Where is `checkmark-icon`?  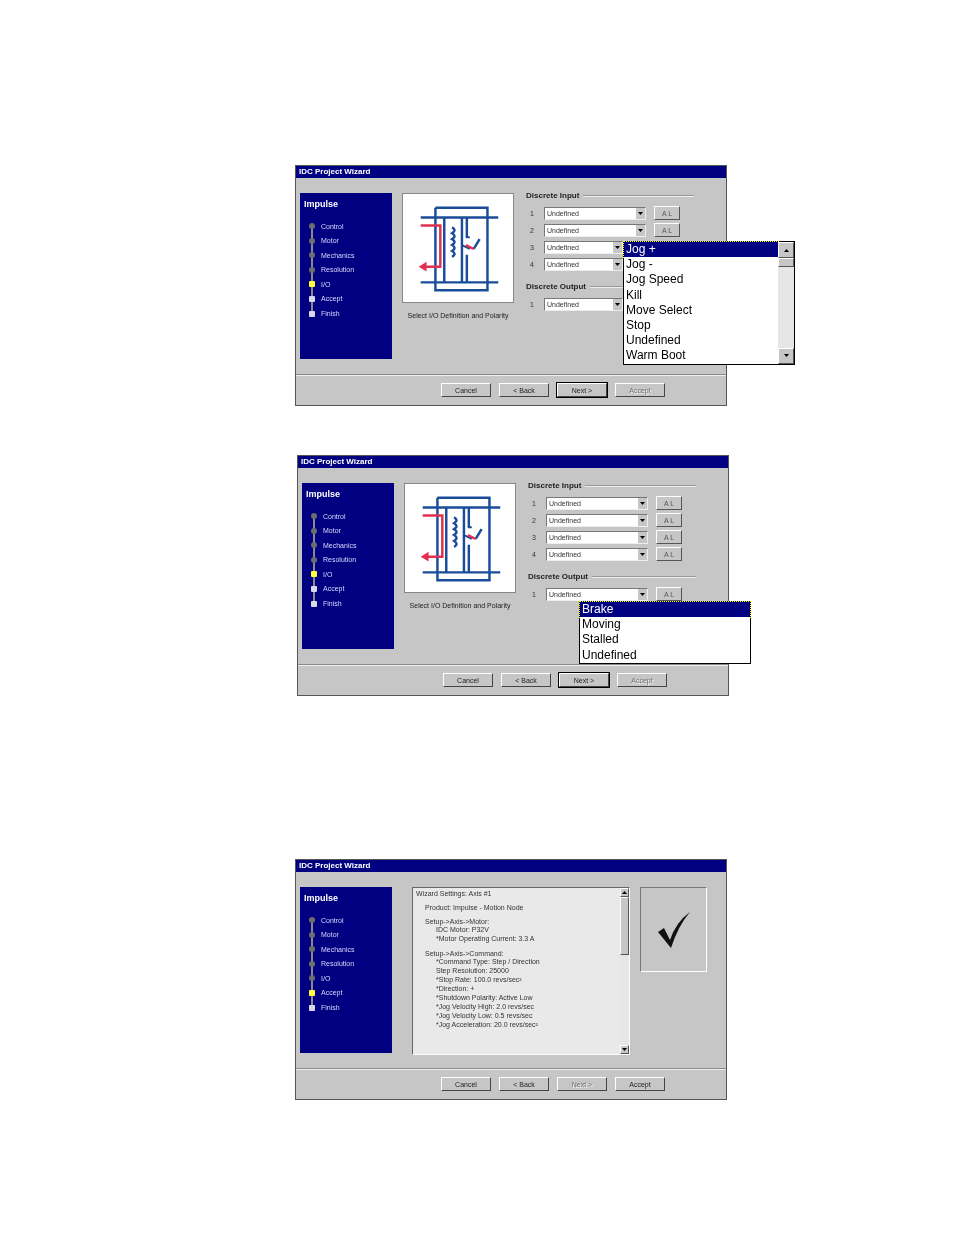 checkmark-icon is located at coordinates (673, 929).